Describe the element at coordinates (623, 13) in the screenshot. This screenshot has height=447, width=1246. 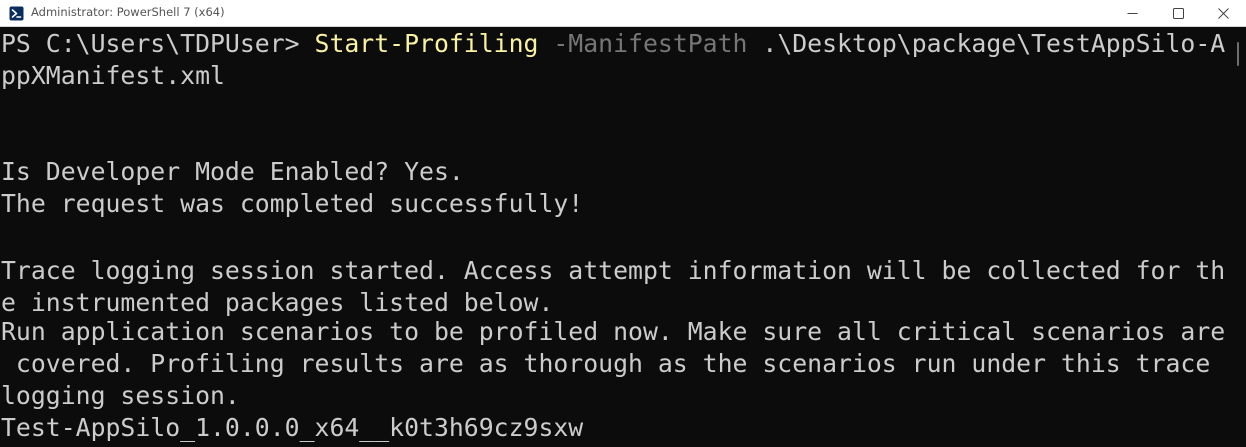
I see `title-bar: Administrator: PowerShell 7 (x64)` at that location.